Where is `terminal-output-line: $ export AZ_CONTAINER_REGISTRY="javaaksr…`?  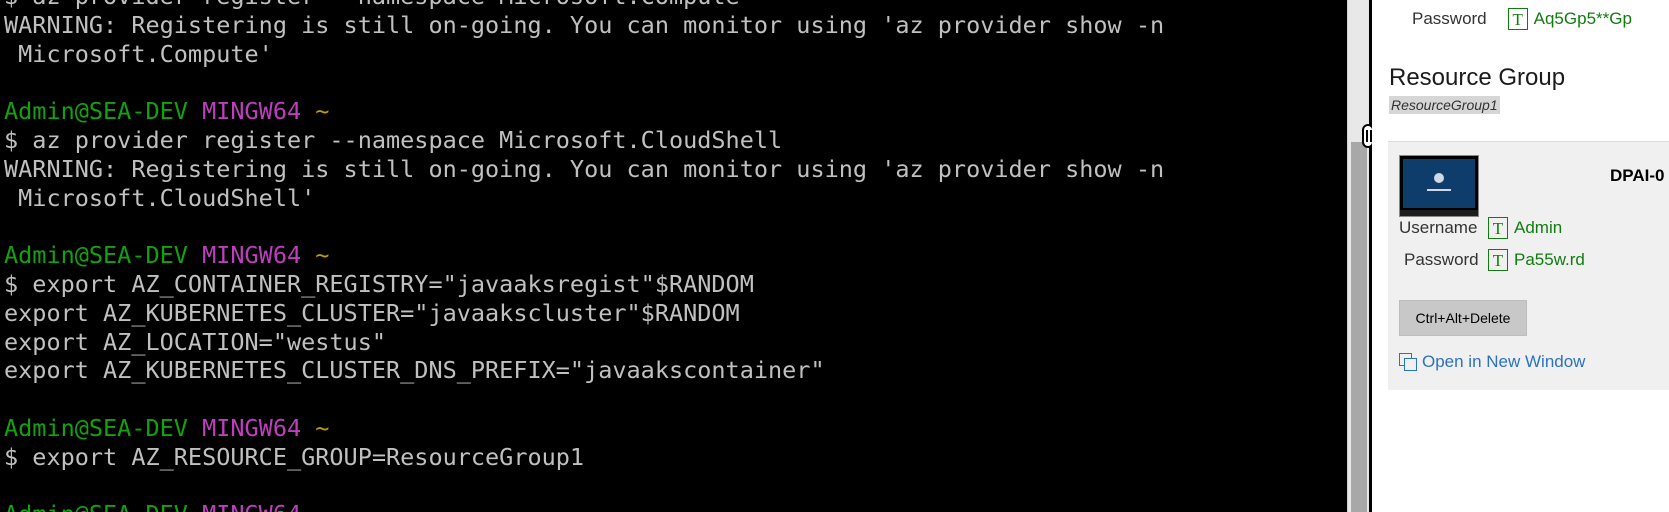
terminal-output-line: $ export AZ_CONTAINER_REGISTRY="javaaksr… is located at coordinates (379, 283).